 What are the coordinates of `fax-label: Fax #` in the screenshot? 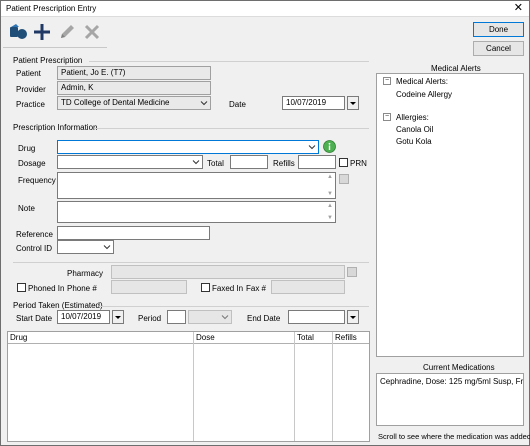 It's located at (256, 288).